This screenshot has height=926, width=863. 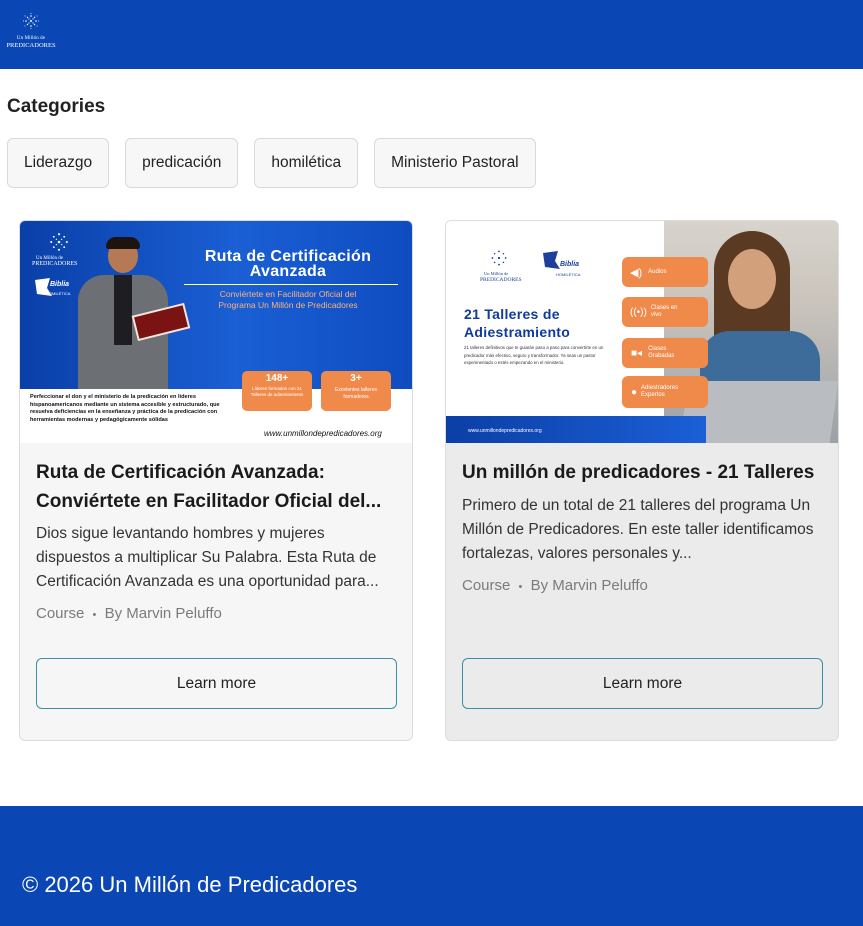 I want to click on feature-badge: ◀) Audios, so click(x=665, y=272).